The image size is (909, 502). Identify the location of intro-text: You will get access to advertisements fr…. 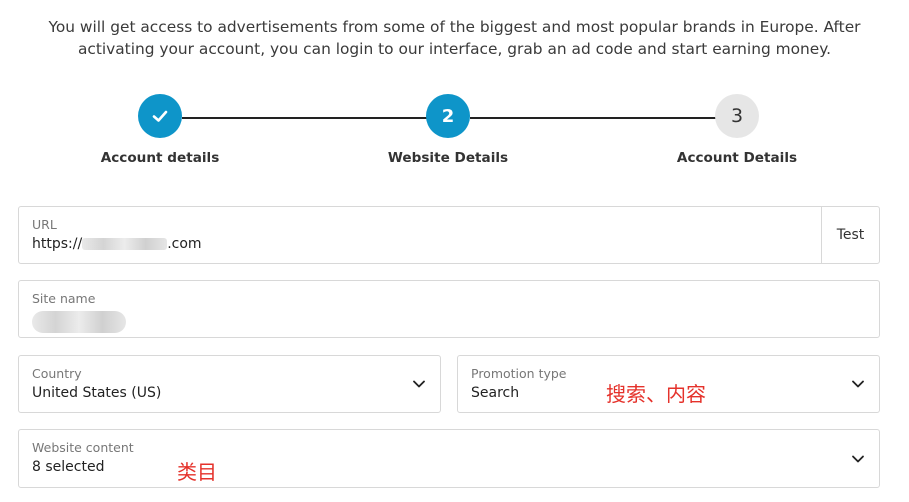
(454, 38).